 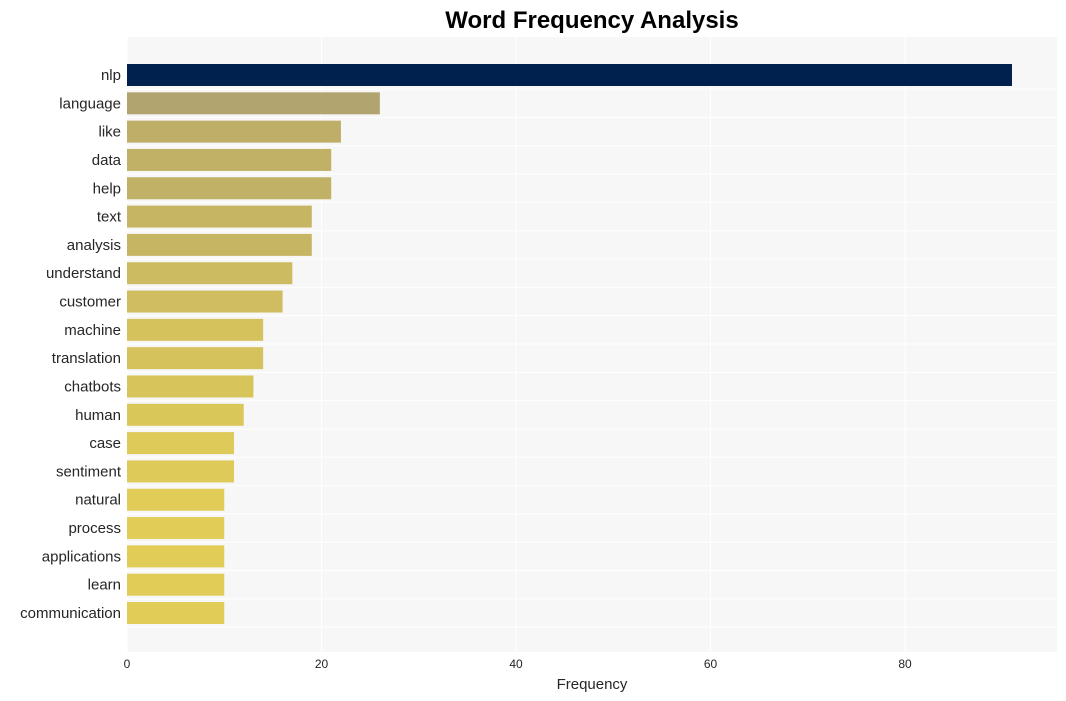 I want to click on y-tick-label: chatbots, so click(x=92, y=386).